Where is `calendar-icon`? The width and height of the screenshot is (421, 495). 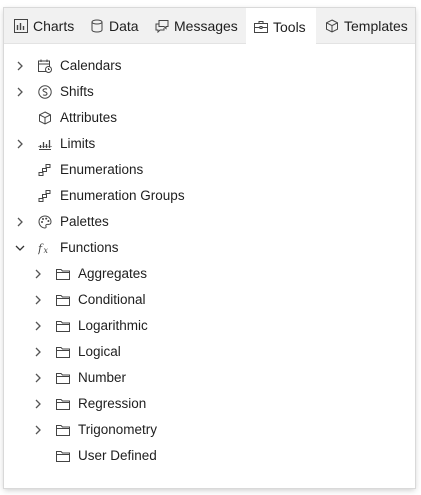
calendar-icon is located at coordinates (45, 66).